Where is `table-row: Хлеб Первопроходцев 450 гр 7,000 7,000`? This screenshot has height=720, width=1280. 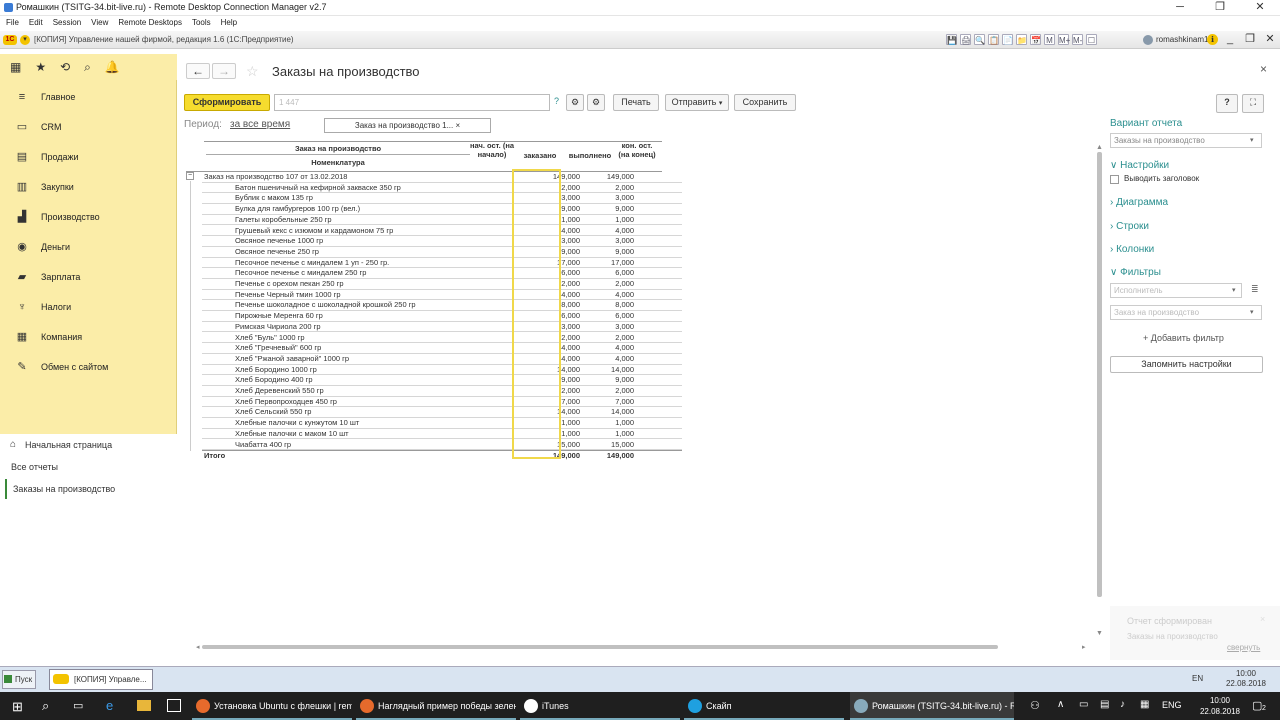 table-row: Хлеб Первопроходцев 450 гр 7,000 7,000 is located at coordinates (442, 402).